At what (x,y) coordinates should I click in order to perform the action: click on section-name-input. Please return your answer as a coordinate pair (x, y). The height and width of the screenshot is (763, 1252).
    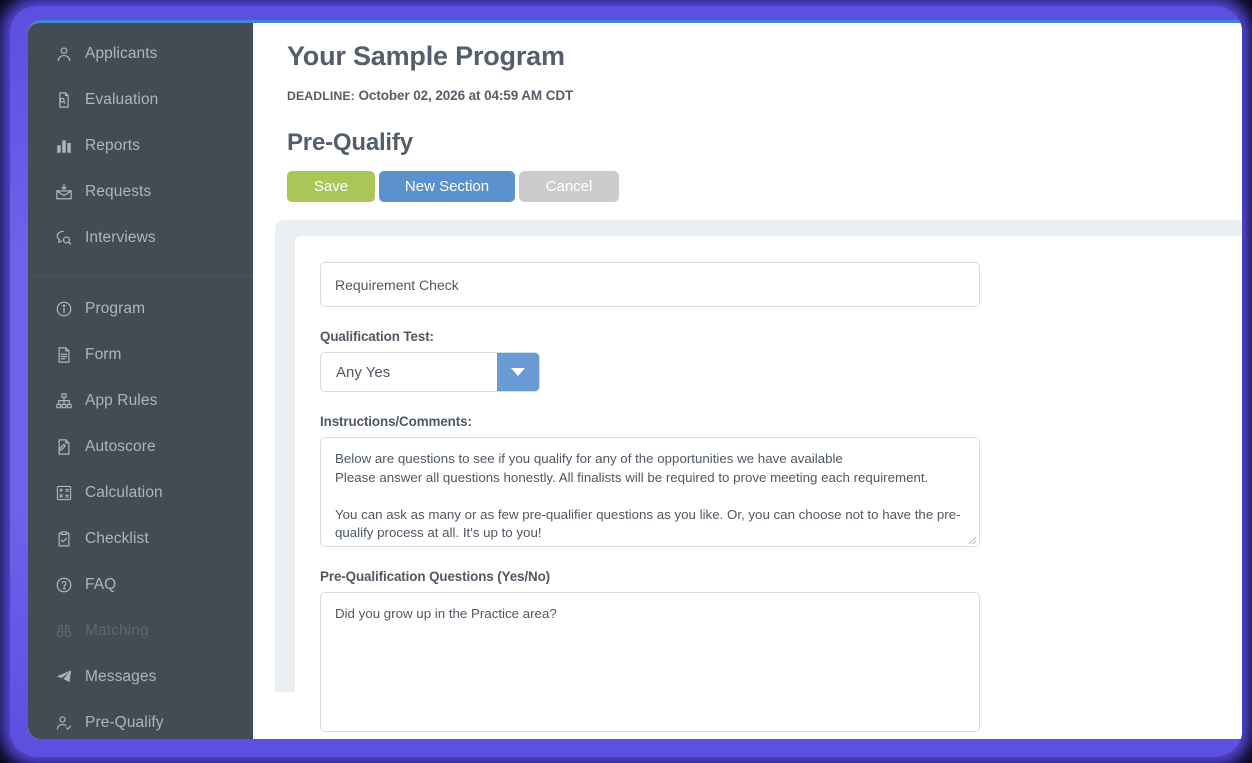
    Looking at the image, I should click on (650, 284).